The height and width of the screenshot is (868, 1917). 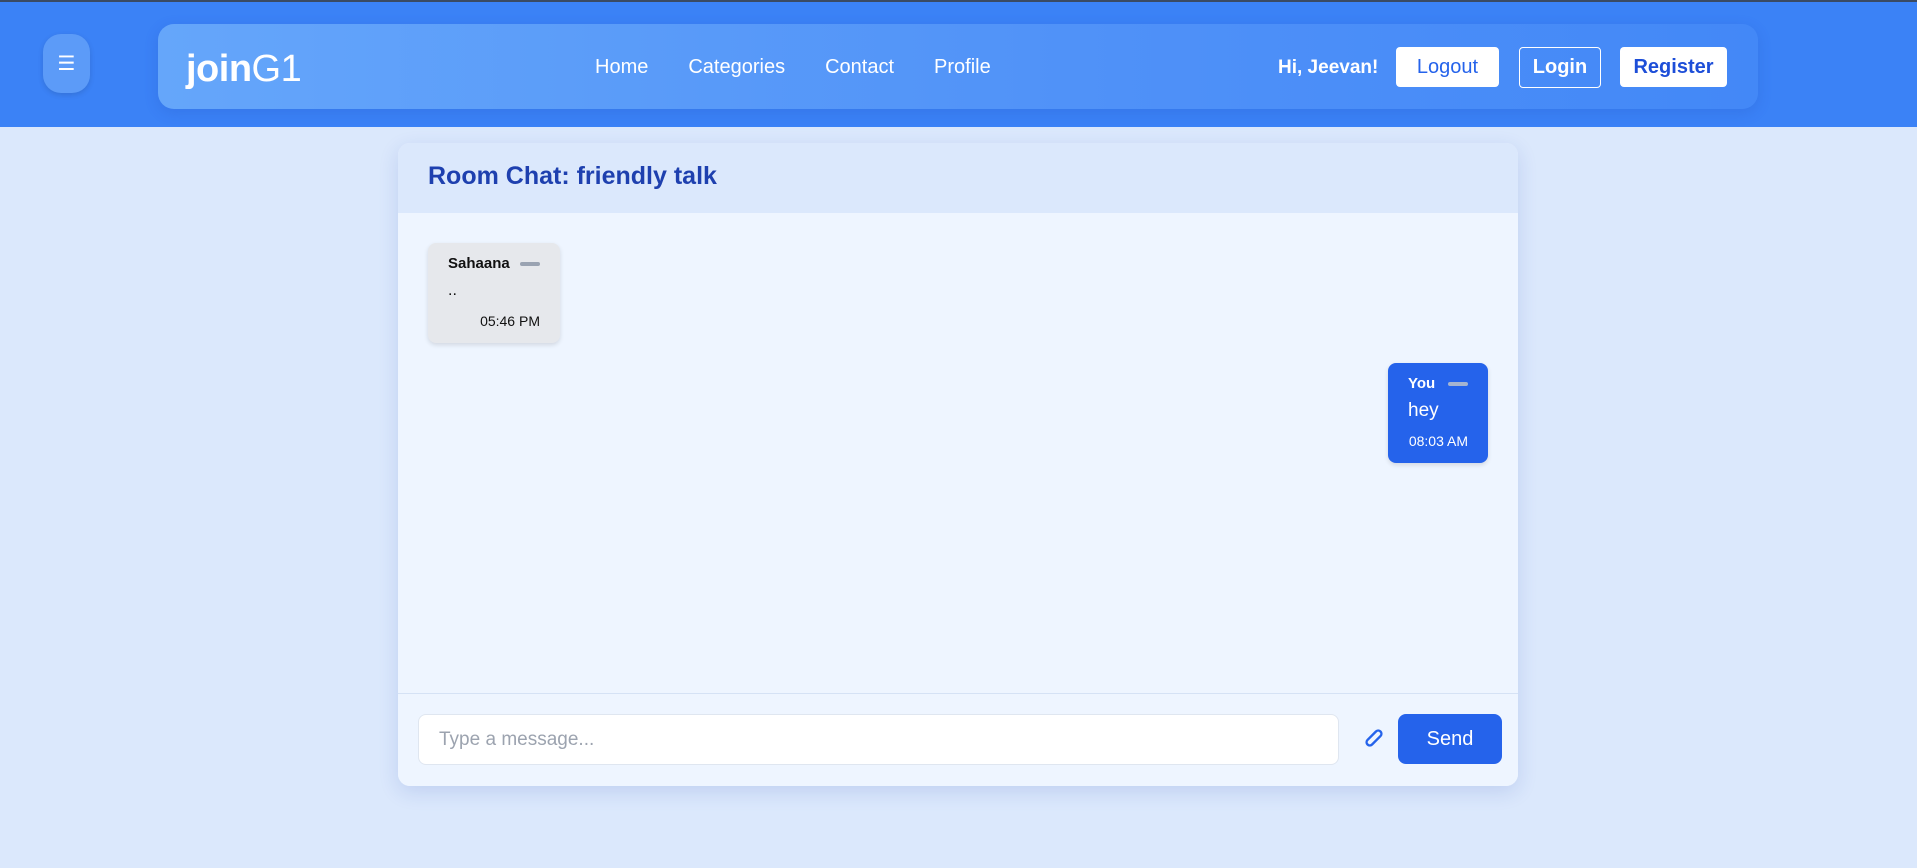 I want to click on chat-title: Room Chat: friendly talk, so click(x=572, y=176).